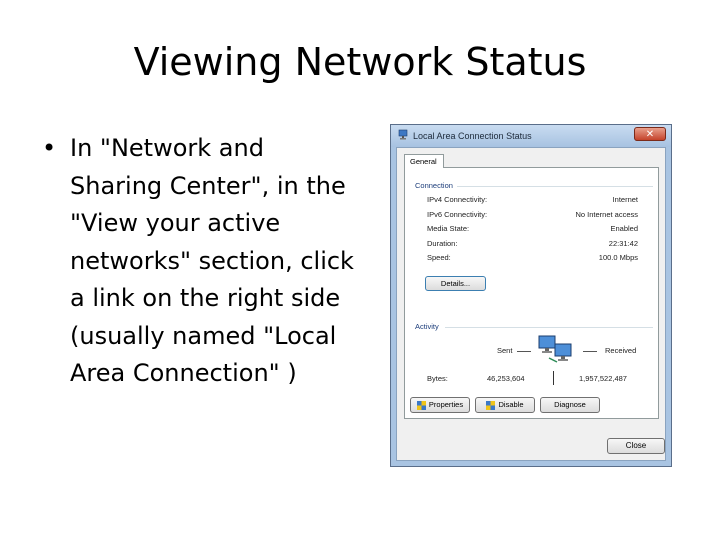  What do you see at coordinates (606, 214) in the screenshot?
I see `ipv6-connectivity-value: No Internet access` at bounding box center [606, 214].